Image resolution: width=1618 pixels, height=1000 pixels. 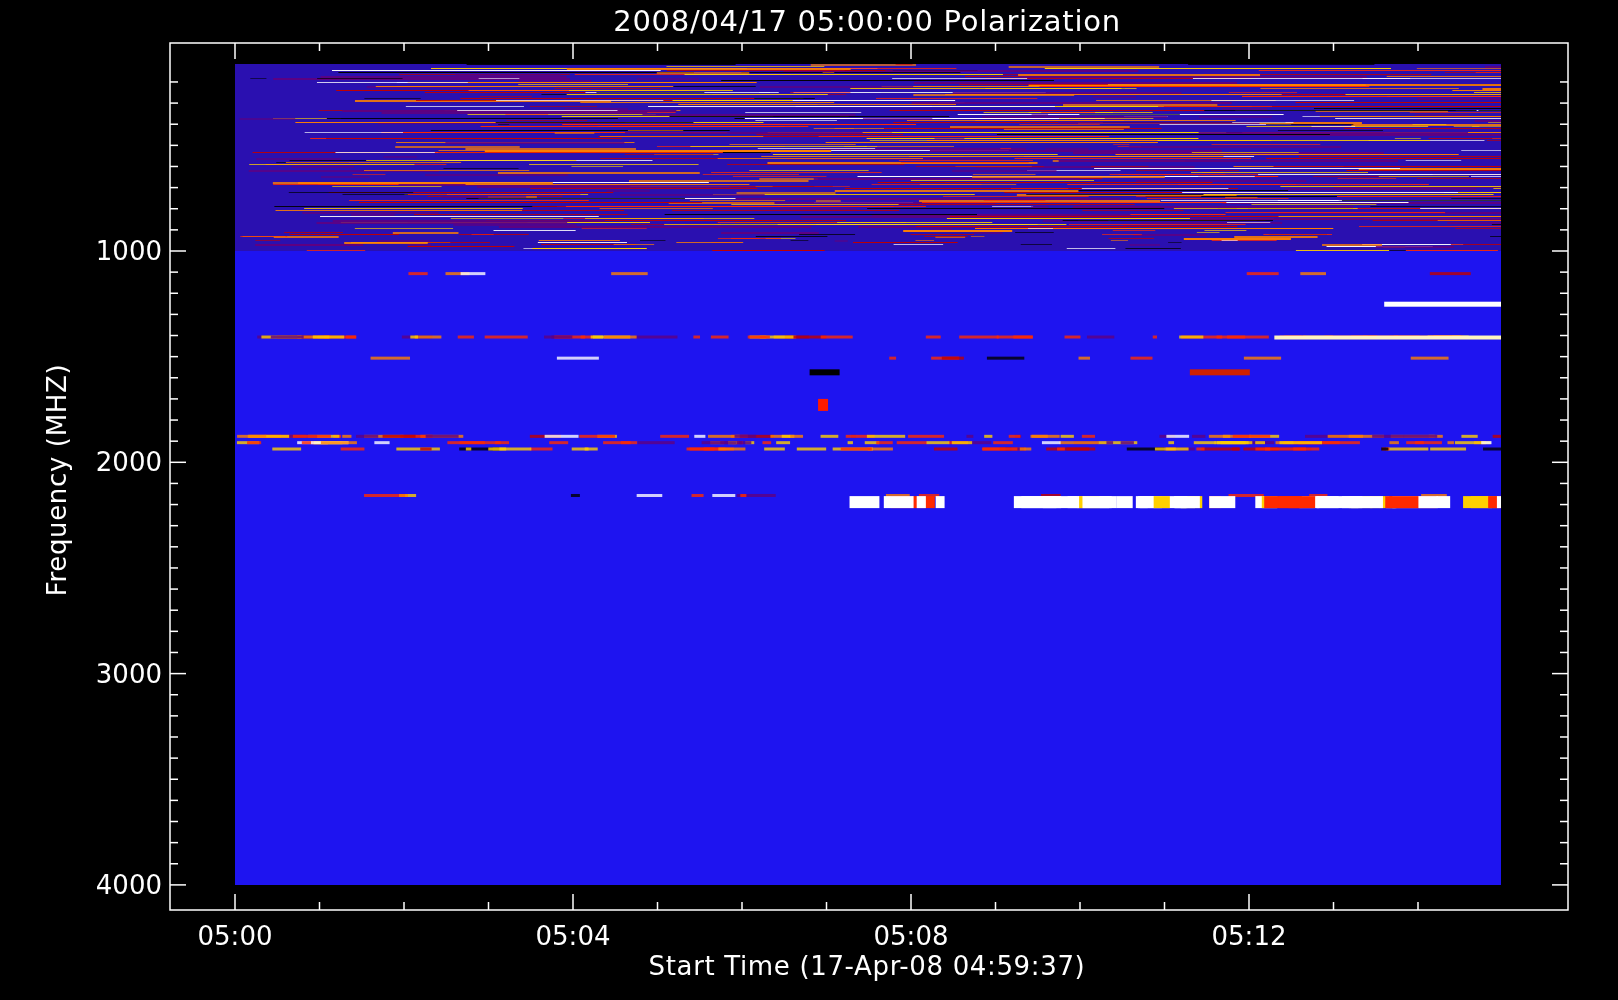 I want to click on y-tick-label: 1000, so click(x=128, y=251).